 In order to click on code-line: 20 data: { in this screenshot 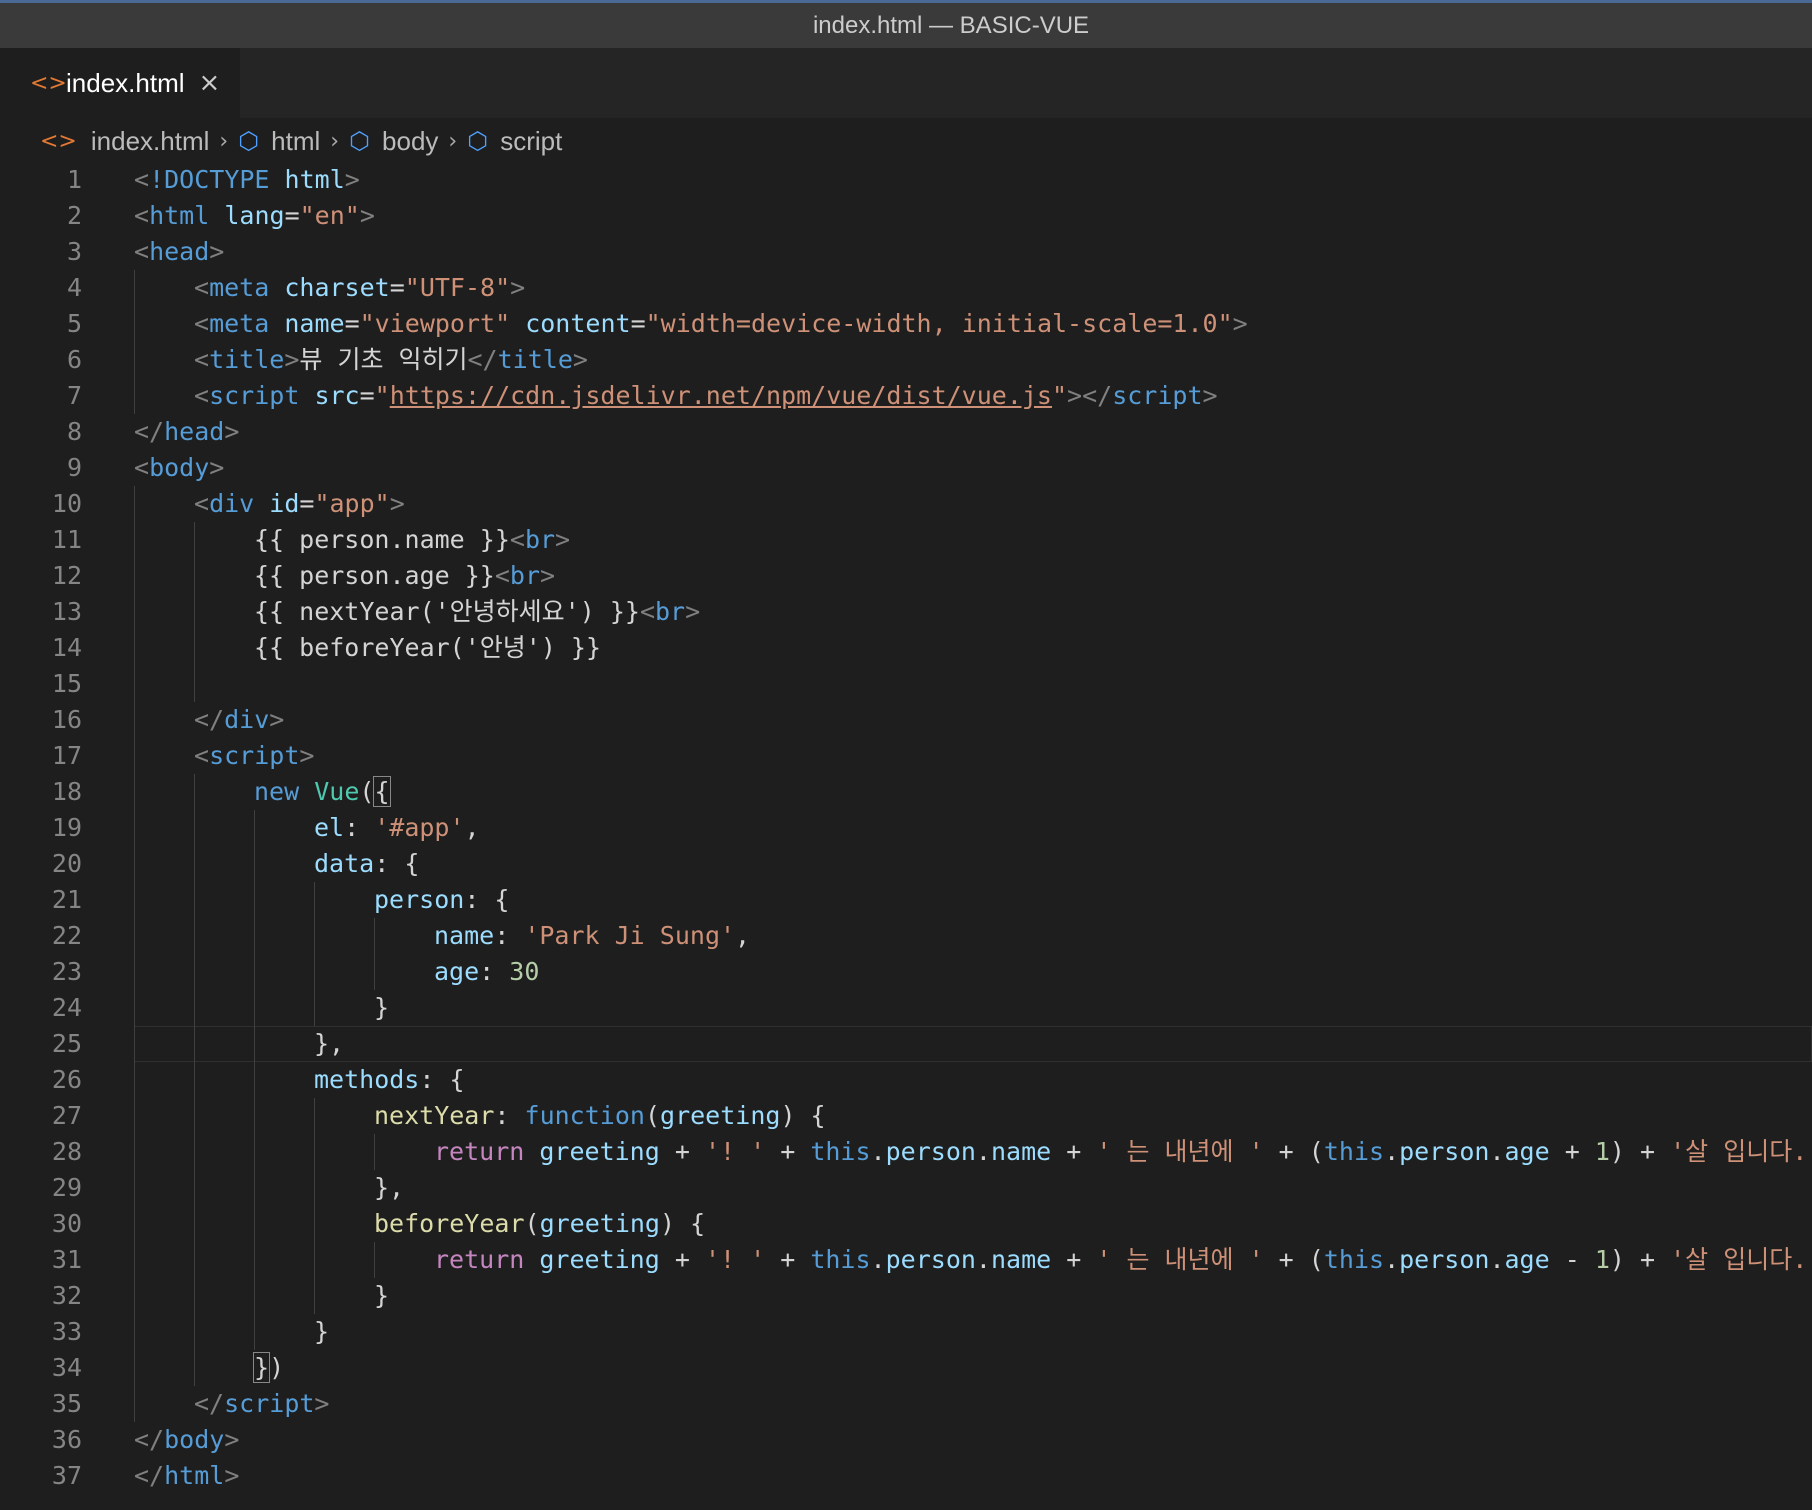, I will do `click(906, 864)`.